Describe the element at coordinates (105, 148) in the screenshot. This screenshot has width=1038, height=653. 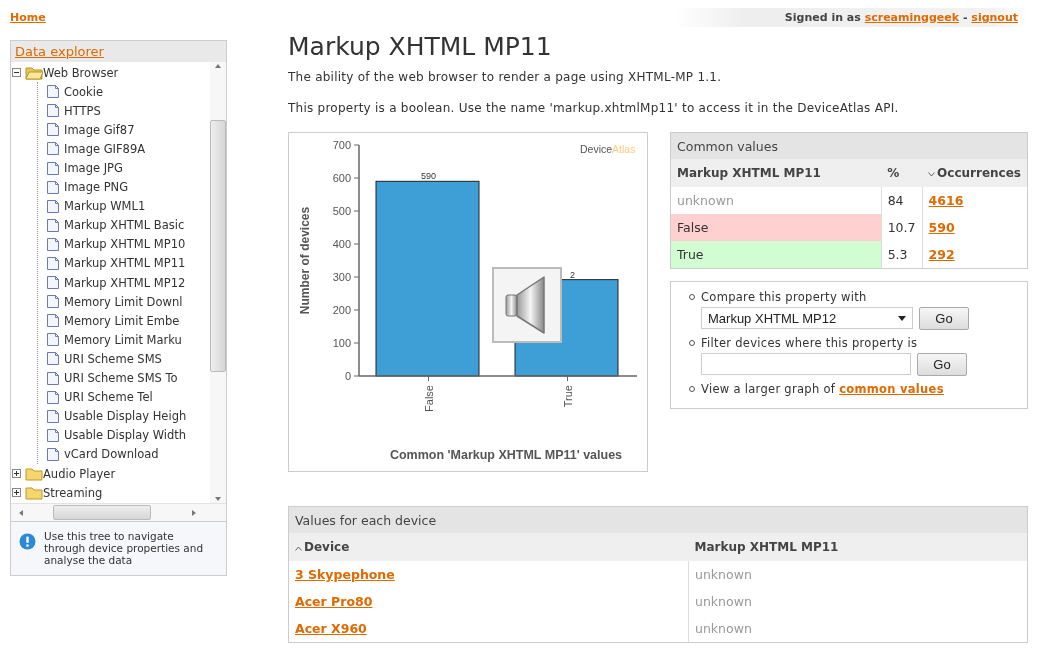
I see `tree-item: Image GIF89A` at that location.